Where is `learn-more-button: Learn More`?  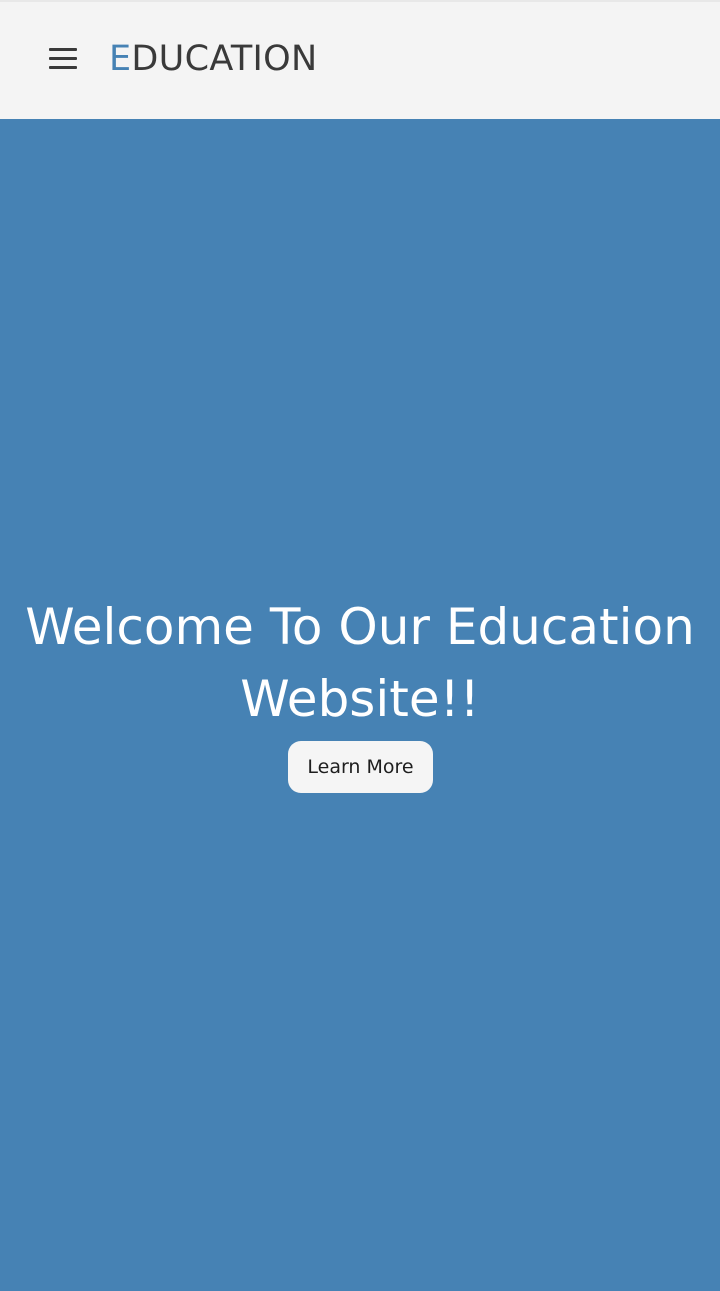
learn-more-button: Learn More is located at coordinates (360, 767).